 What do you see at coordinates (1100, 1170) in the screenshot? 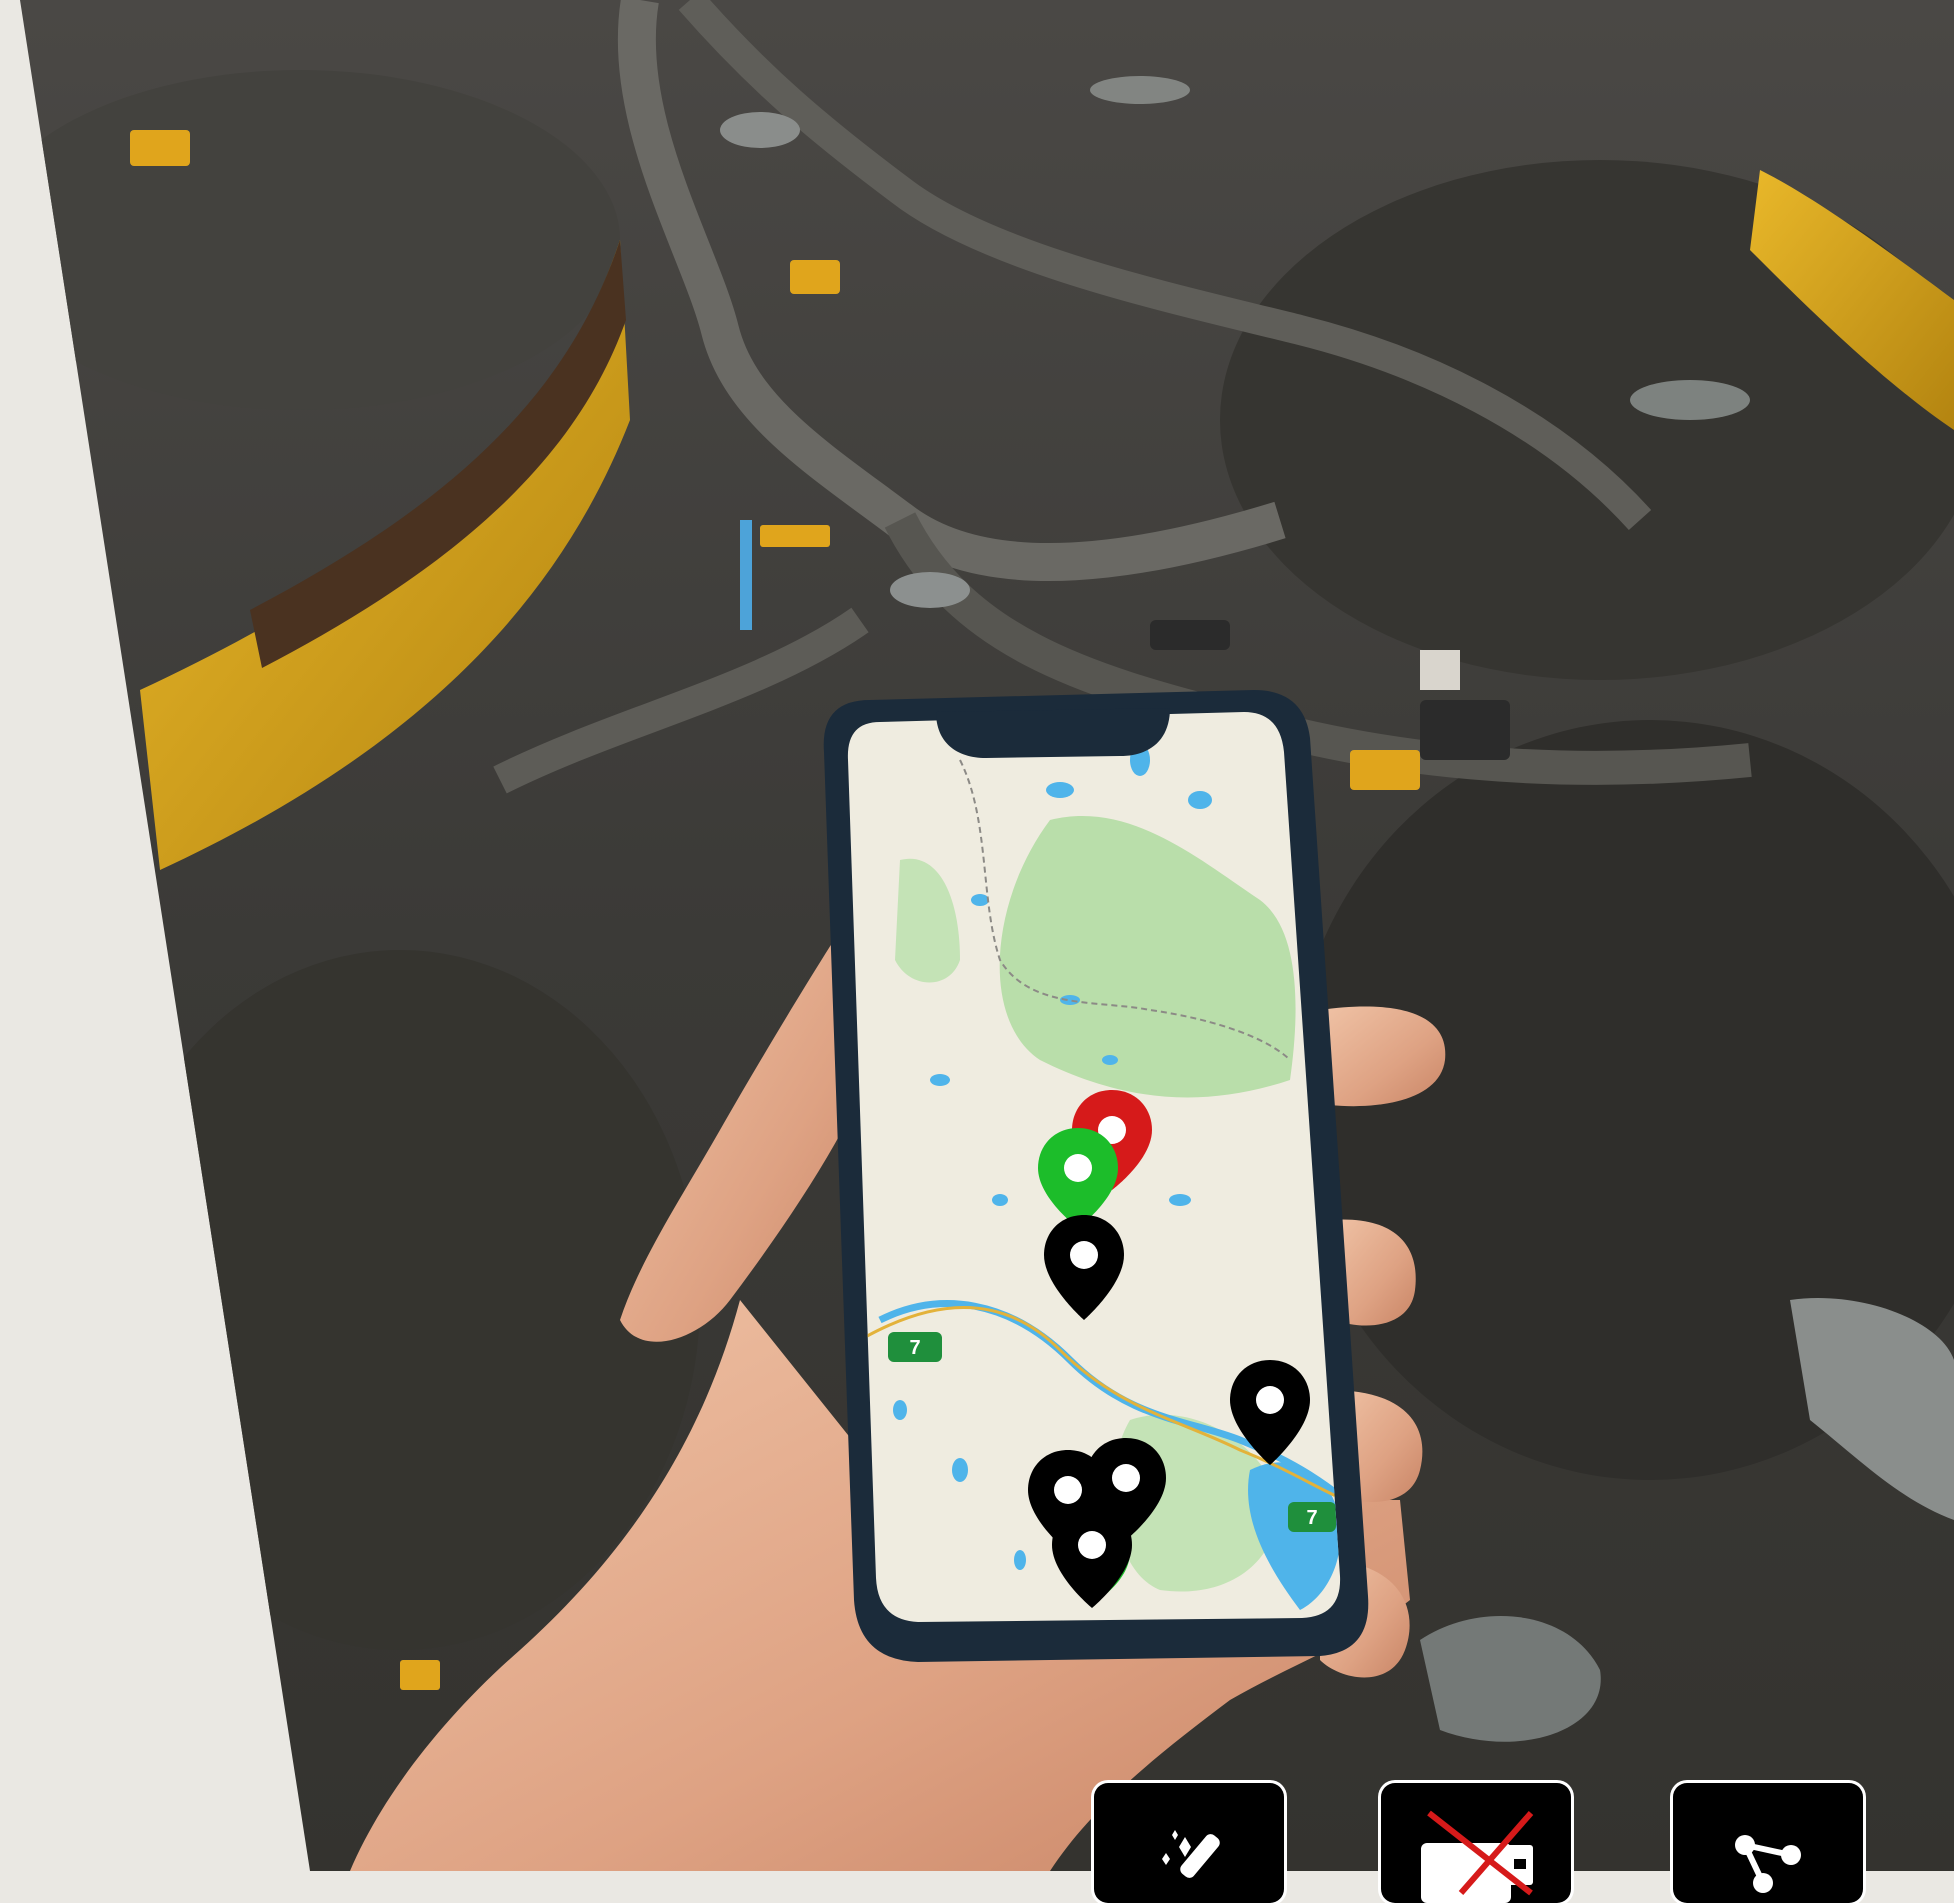
I see `map-screen: 7 7` at bounding box center [1100, 1170].